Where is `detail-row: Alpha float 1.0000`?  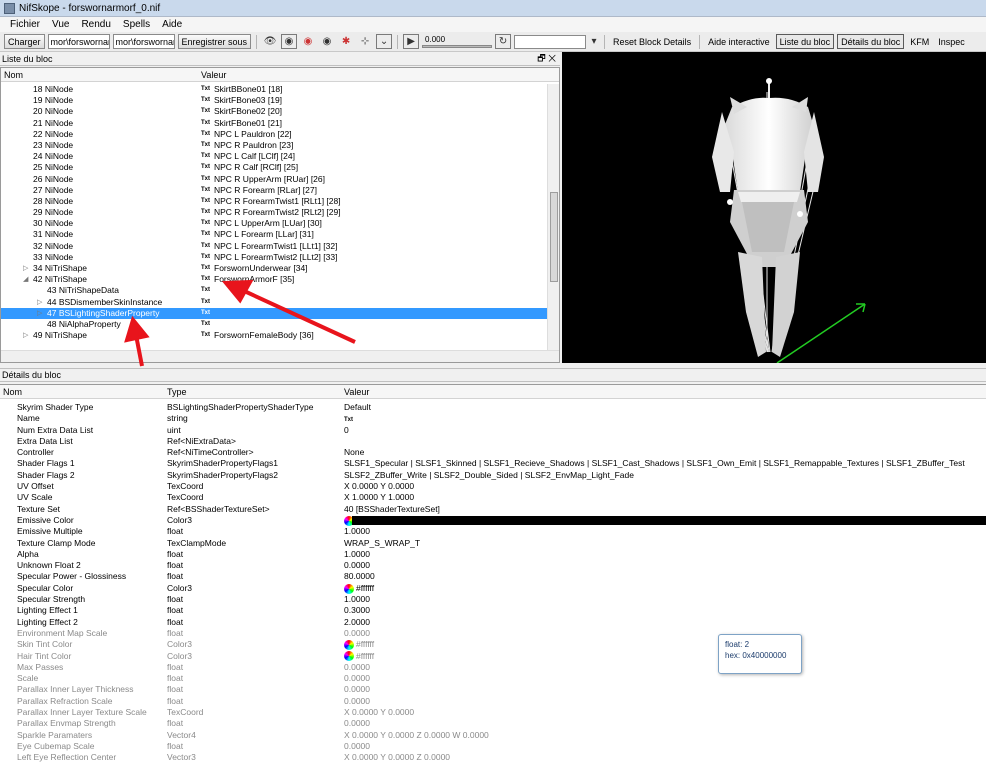 detail-row: Alpha float 1.0000 is located at coordinates (493, 554).